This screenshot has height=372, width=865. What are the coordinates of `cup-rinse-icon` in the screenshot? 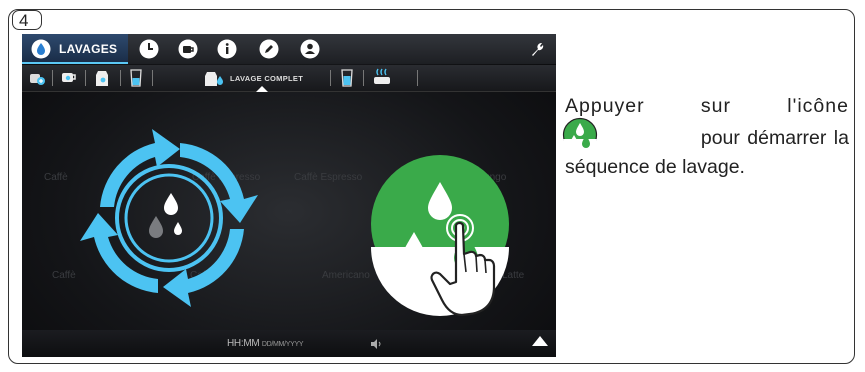 It's located at (37, 78).